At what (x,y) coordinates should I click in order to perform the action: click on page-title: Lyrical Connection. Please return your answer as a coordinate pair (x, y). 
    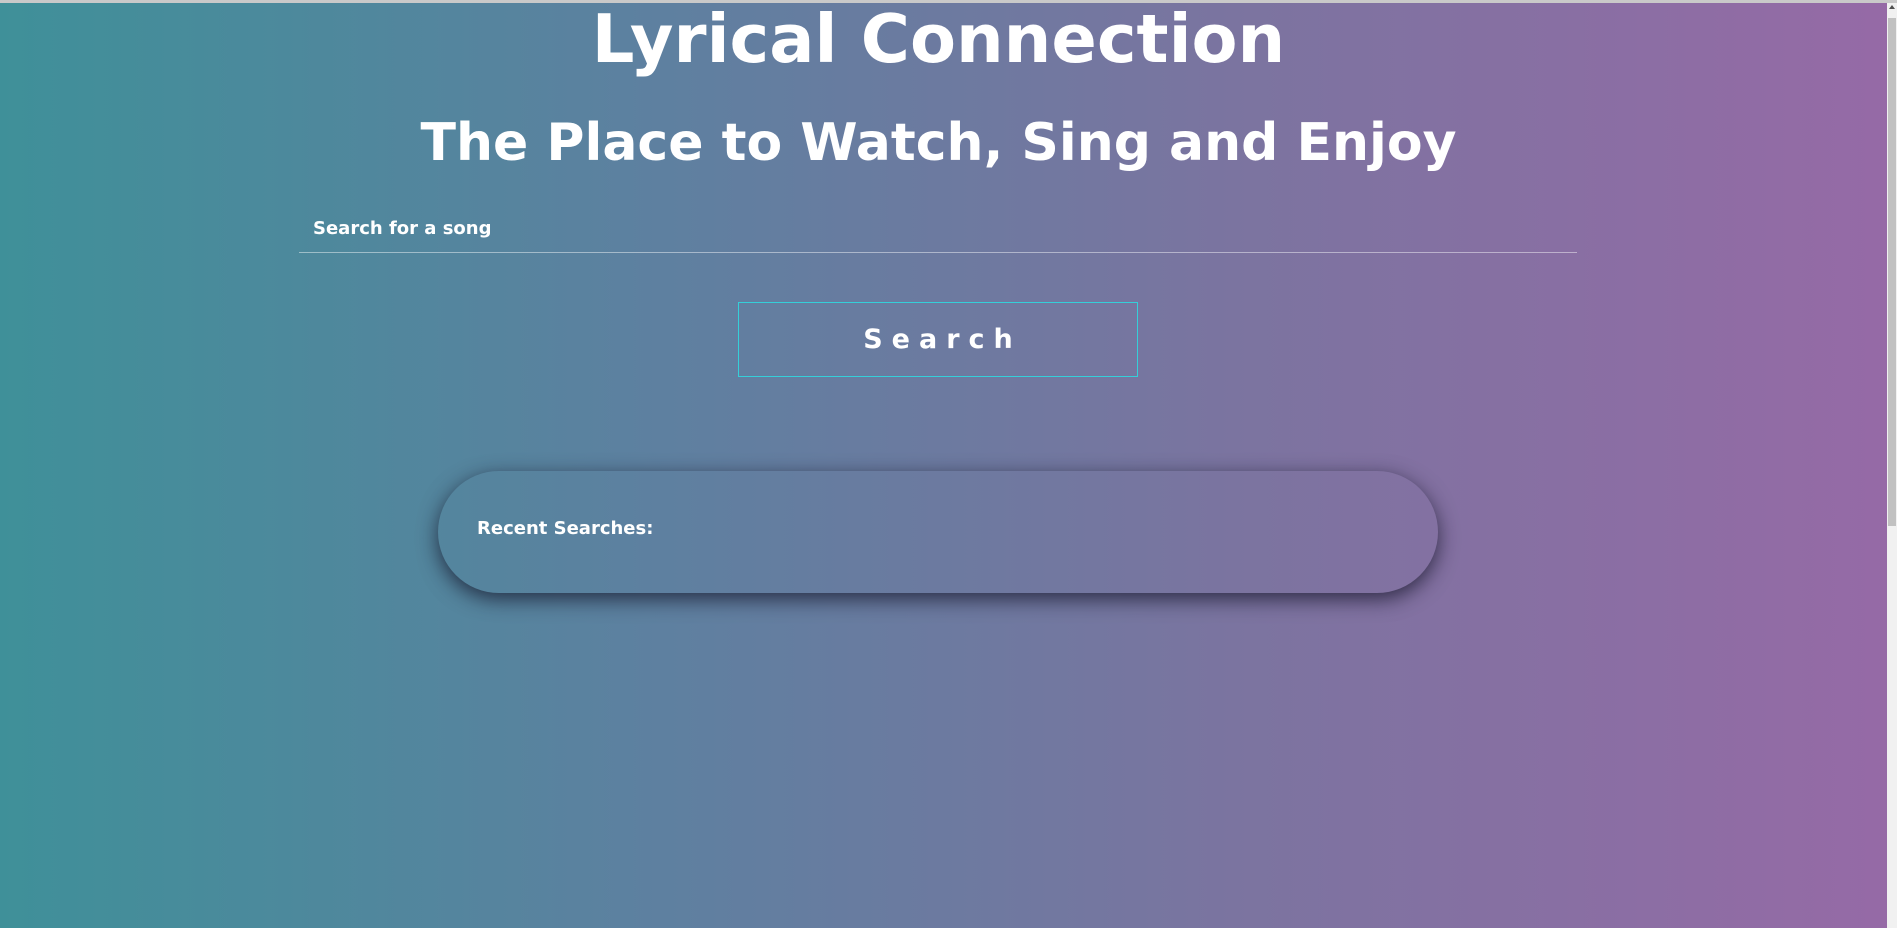
    Looking at the image, I should click on (938, 39).